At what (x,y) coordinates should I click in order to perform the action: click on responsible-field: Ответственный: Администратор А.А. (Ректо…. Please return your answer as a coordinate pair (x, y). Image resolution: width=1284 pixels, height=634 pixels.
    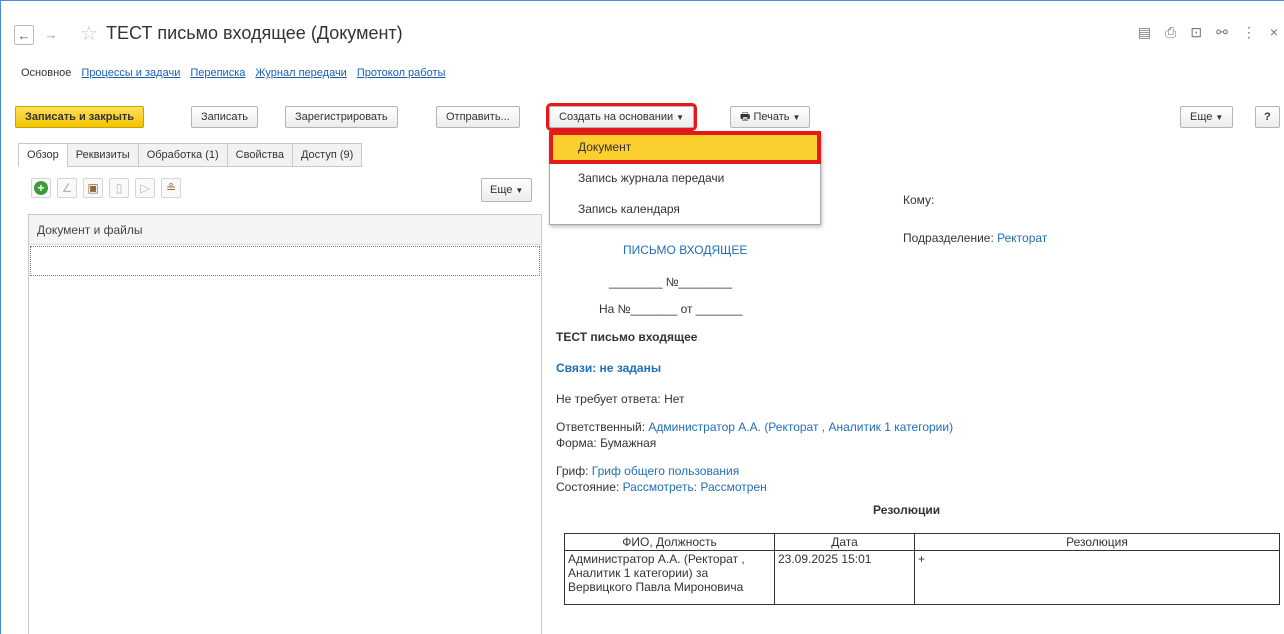
    Looking at the image, I should click on (754, 427).